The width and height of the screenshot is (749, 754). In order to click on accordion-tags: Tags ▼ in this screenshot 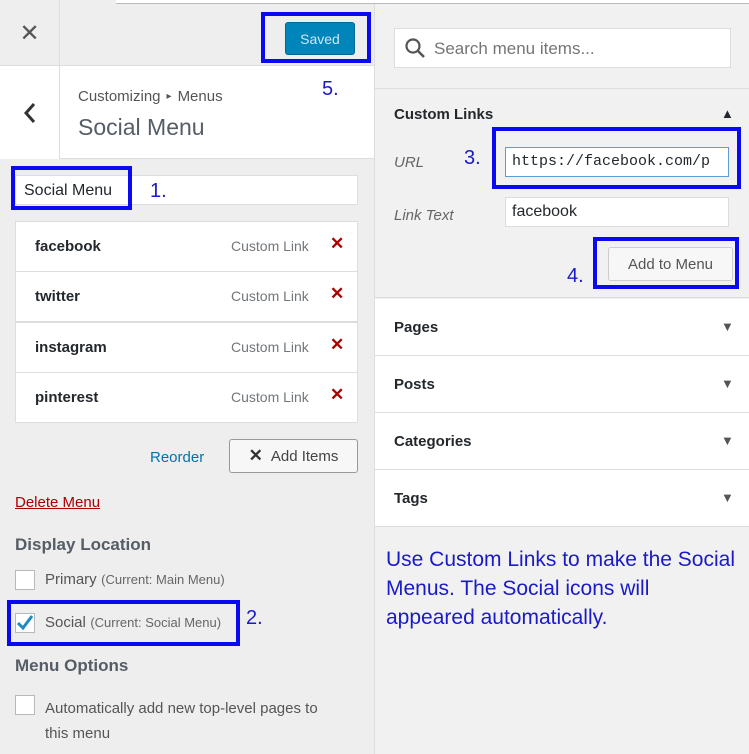, I will do `click(562, 498)`.